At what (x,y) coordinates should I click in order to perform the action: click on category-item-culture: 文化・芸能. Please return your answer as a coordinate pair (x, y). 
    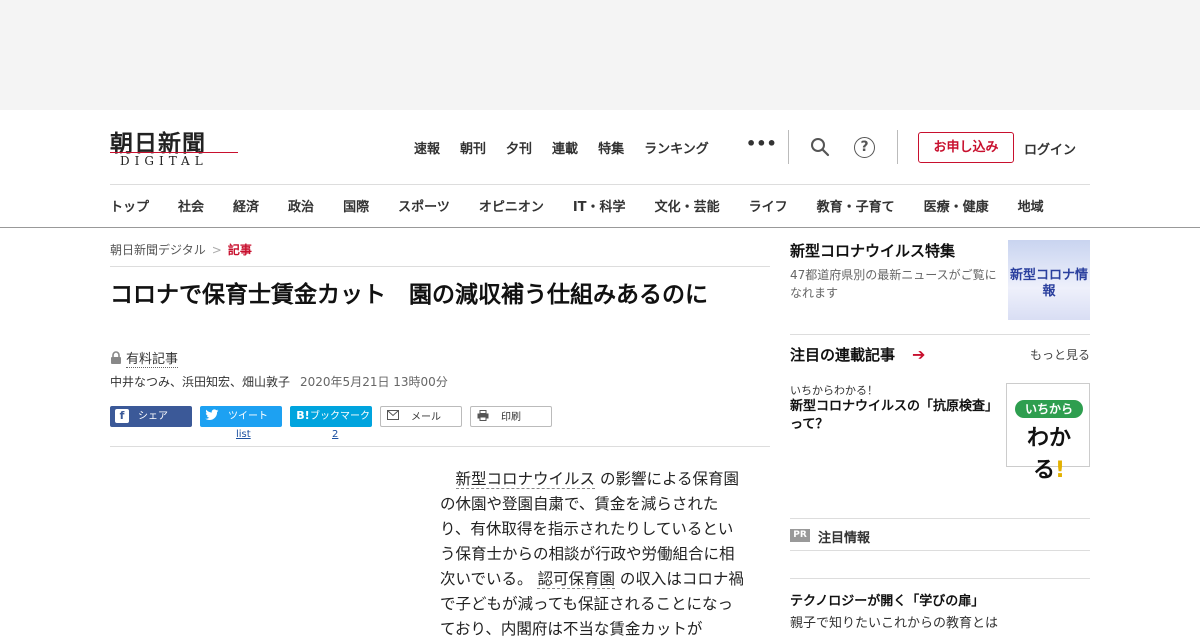
    Looking at the image, I should click on (687, 205).